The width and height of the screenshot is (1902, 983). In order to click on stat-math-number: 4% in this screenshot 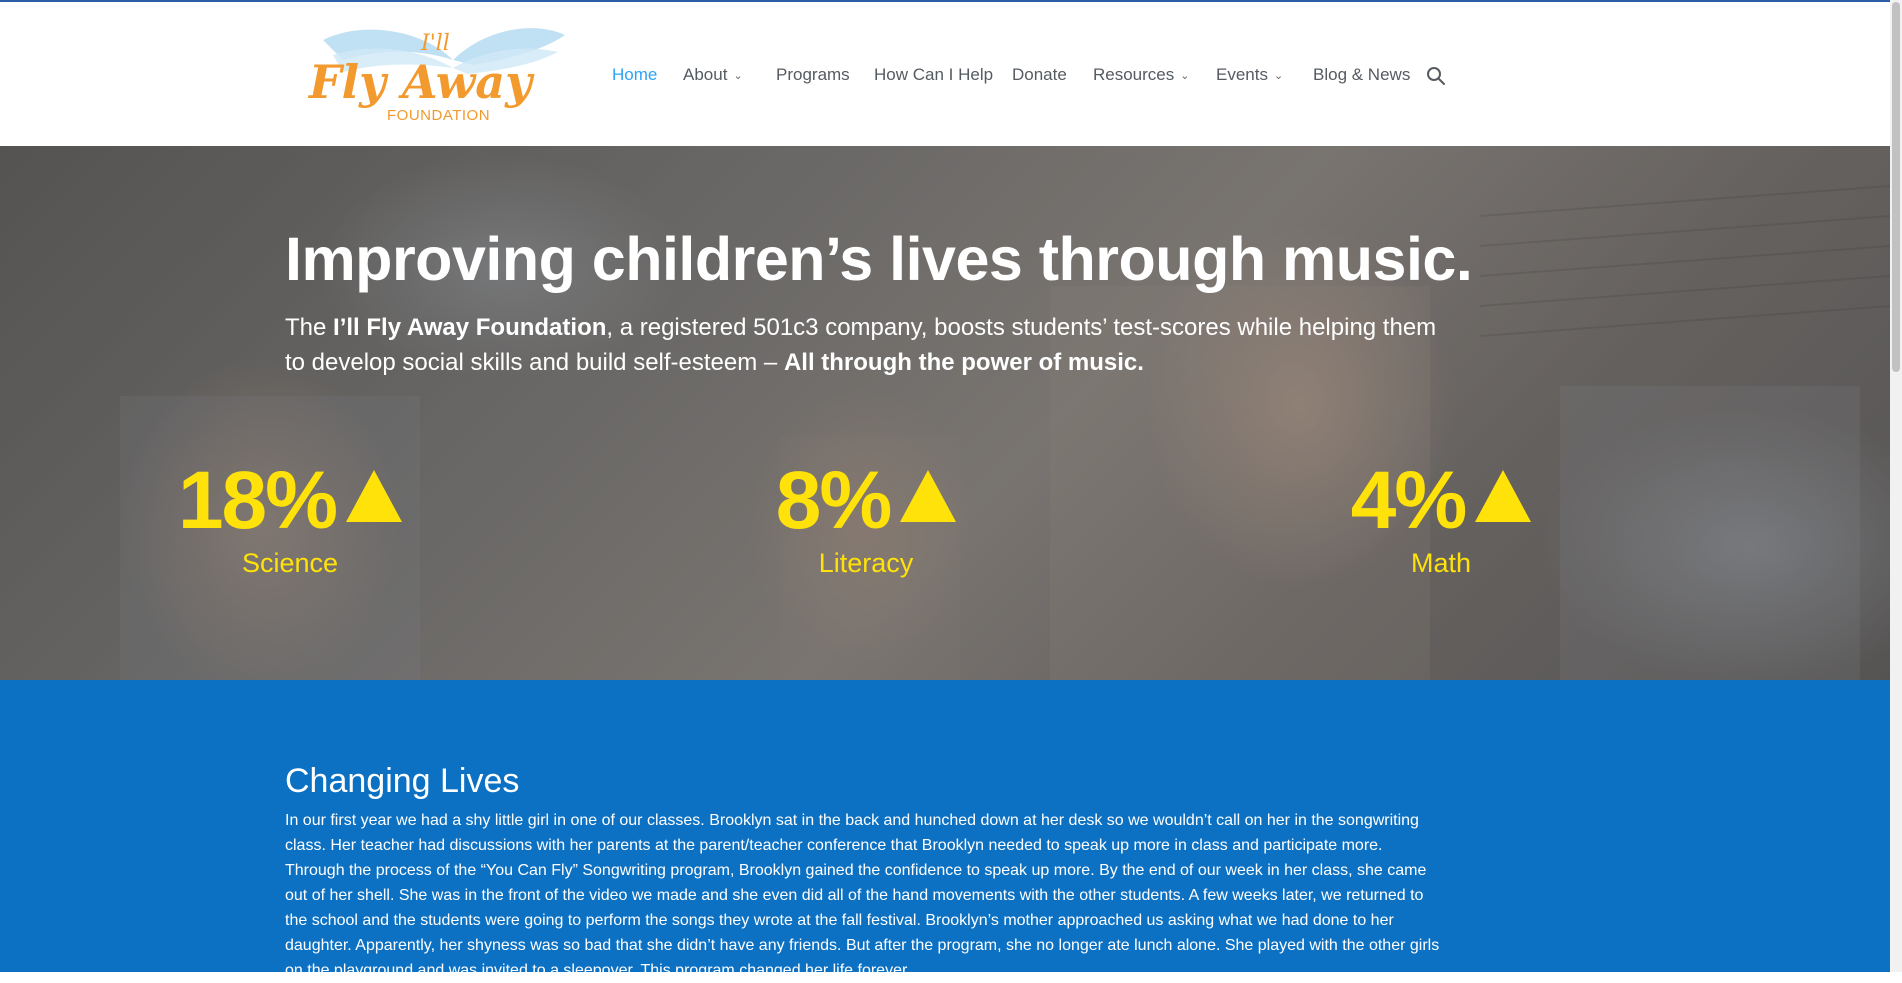, I will do `click(1409, 500)`.